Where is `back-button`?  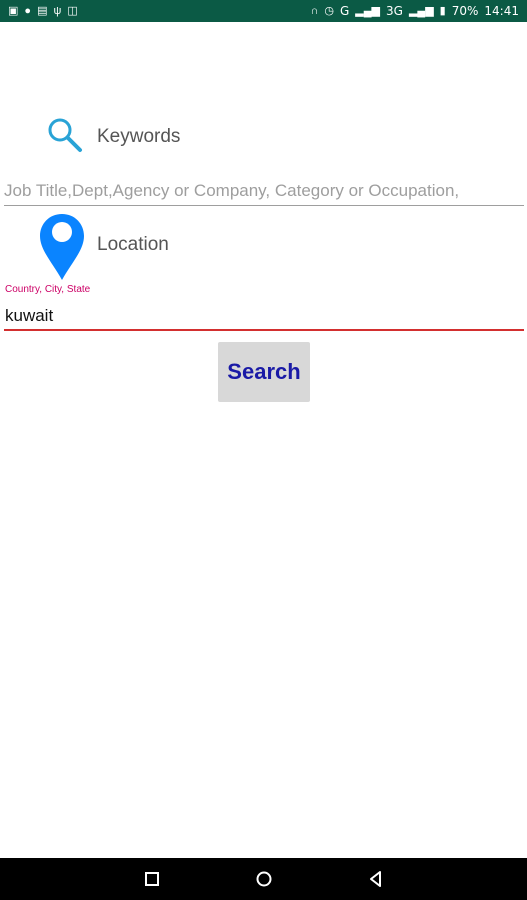
back-button is located at coordinates (376, 879).